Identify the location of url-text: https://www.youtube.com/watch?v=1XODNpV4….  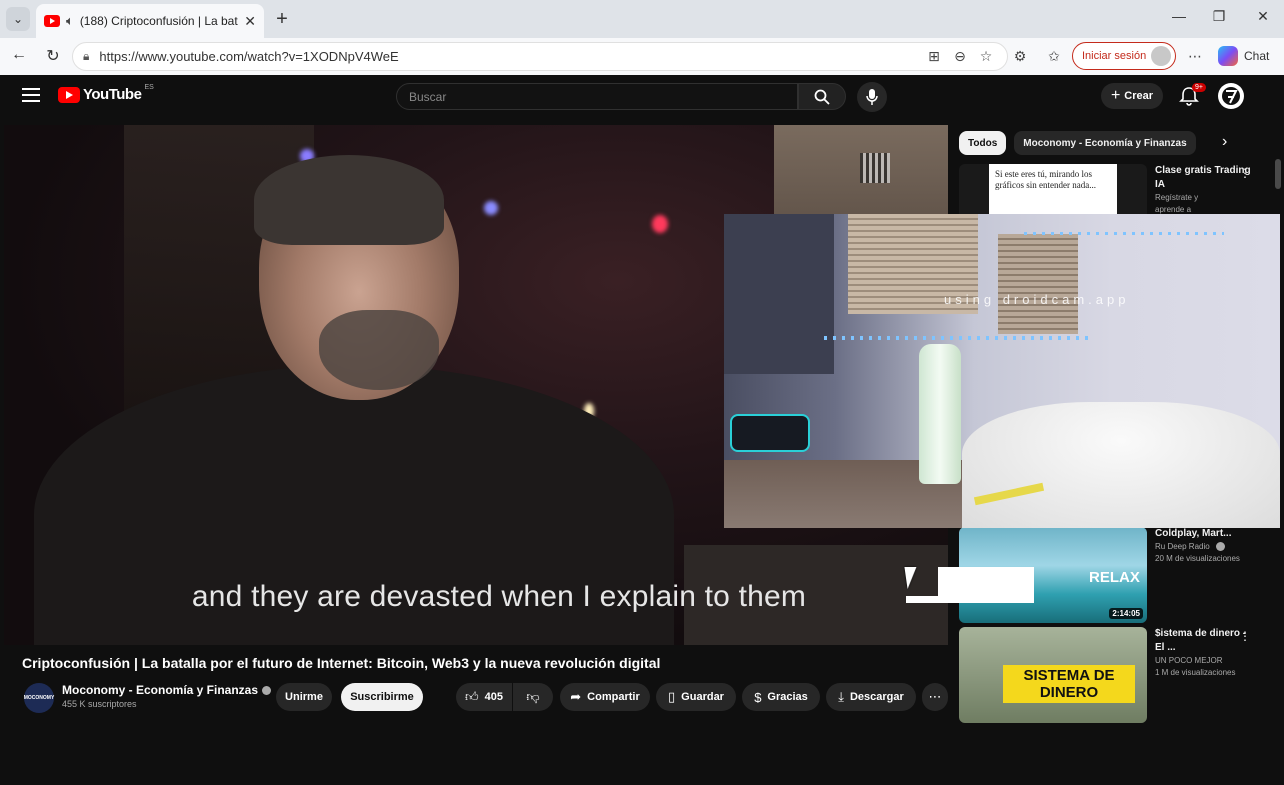
(249, 56).